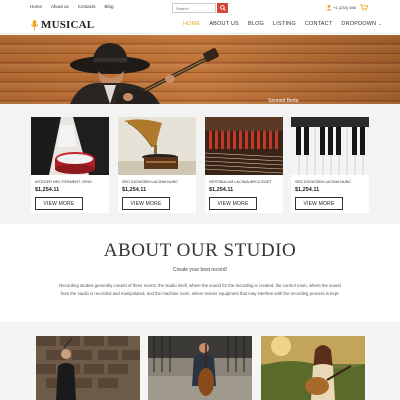  What do you see at coordinates (256, 24) in the screenshot?
I see `menu-item-blog: BLOG` at bounding box center [256, 24].